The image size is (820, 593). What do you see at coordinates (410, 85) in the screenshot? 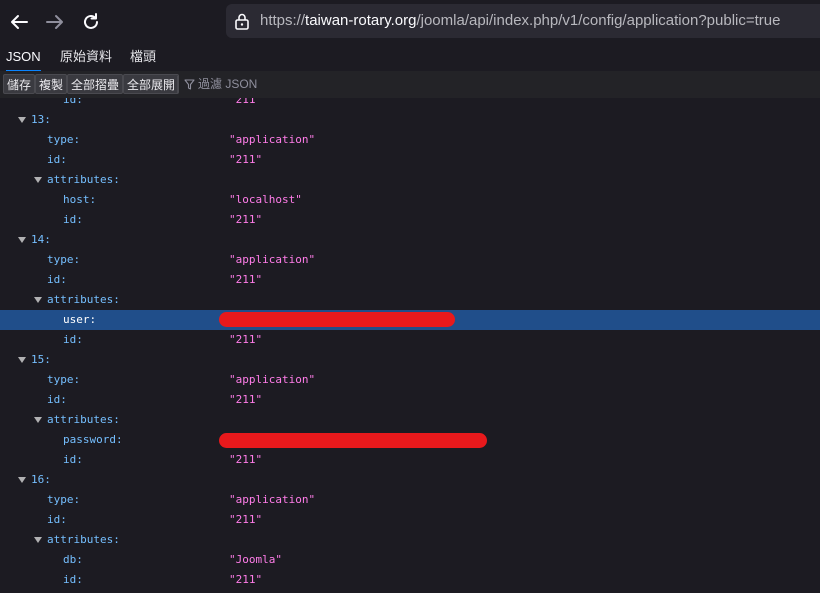
I see `json-toolbar: 儲存 複製 全部摺疊 全部展開 過濾 JSON` at bounding box center [410, 85].